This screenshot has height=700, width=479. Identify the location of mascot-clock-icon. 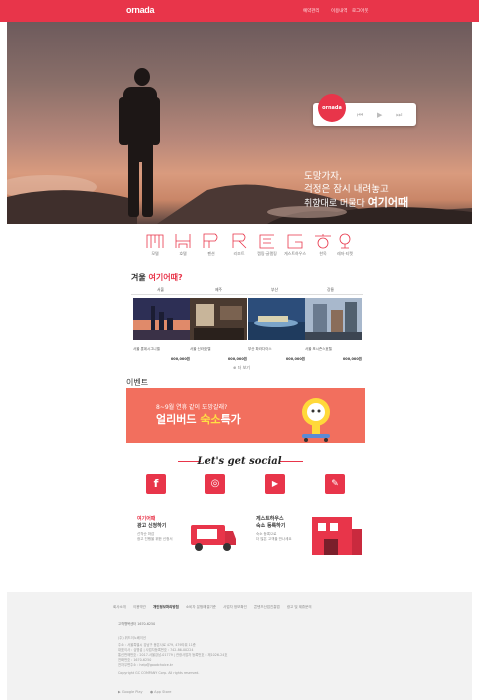
(316, 420).